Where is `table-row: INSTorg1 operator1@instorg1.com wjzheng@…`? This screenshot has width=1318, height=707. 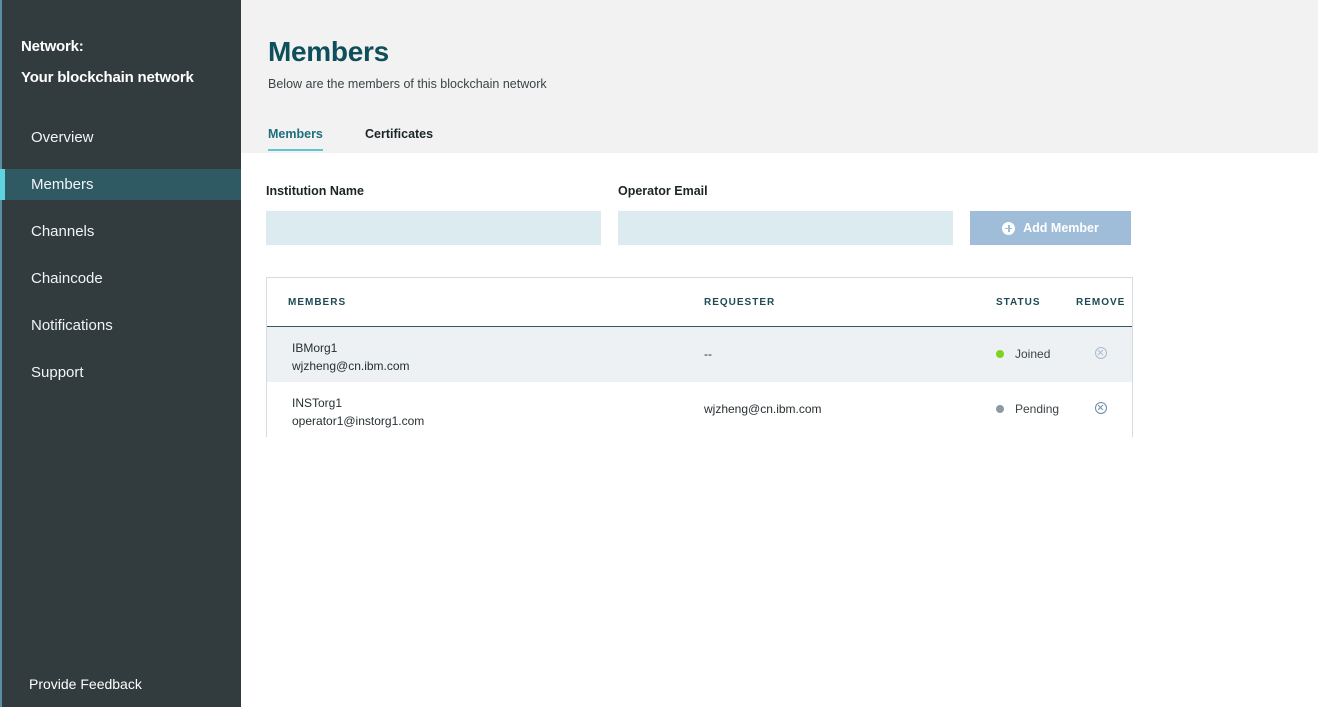 table-row: INSTorg1 operator1@instorg1.com wjzheng@… is located at coordinates (699, 409).